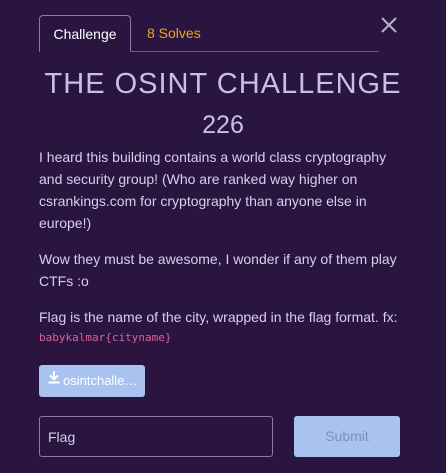 This screenshot has width=446, height=473. I want to click on challenge-tabs: Challenge 8 Solves, so click(209, 33).